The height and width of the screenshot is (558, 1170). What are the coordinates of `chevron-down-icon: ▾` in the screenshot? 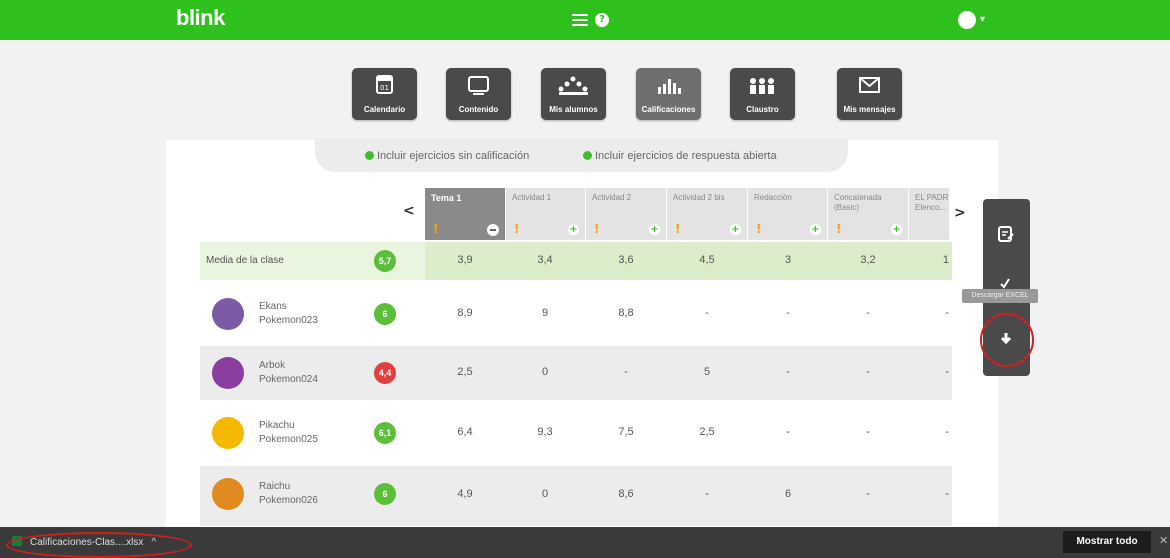 It's located at (982, 19).